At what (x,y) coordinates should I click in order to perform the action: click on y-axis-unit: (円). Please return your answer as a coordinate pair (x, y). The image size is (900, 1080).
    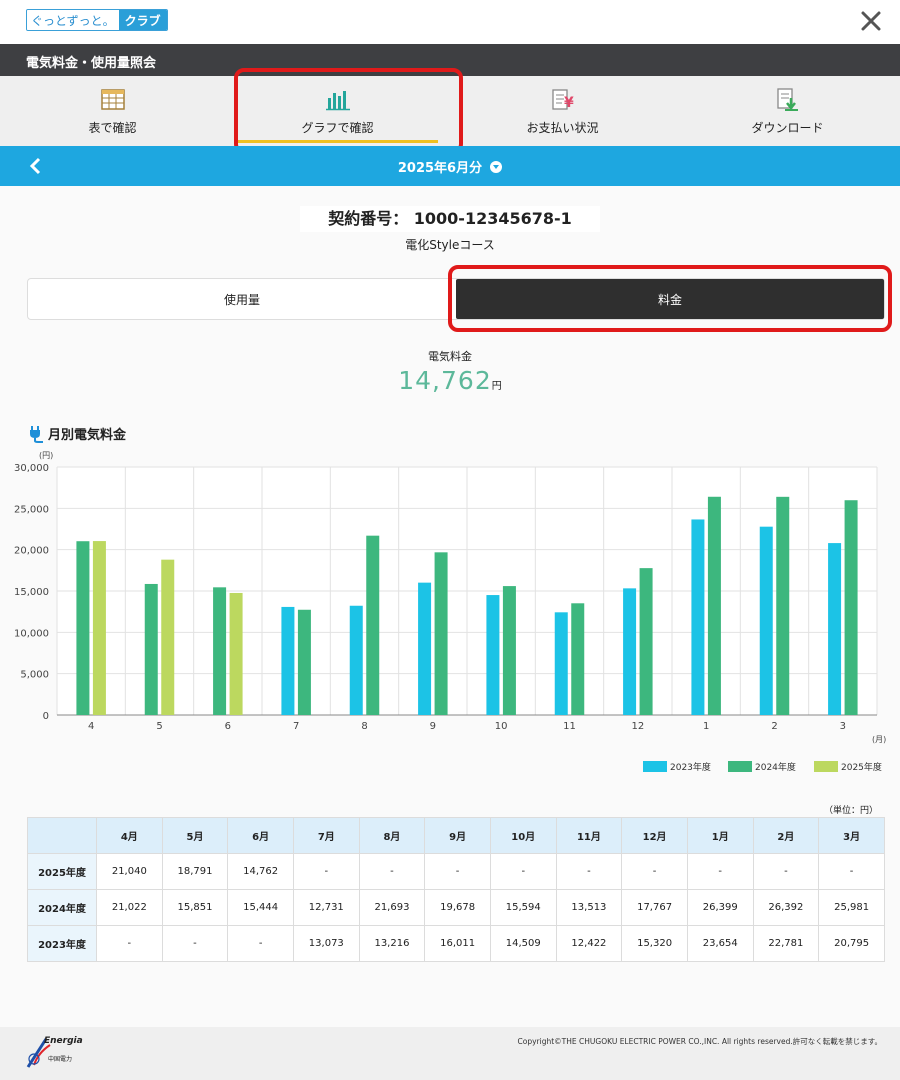
    Looking at the image, I should click on (46, 455).